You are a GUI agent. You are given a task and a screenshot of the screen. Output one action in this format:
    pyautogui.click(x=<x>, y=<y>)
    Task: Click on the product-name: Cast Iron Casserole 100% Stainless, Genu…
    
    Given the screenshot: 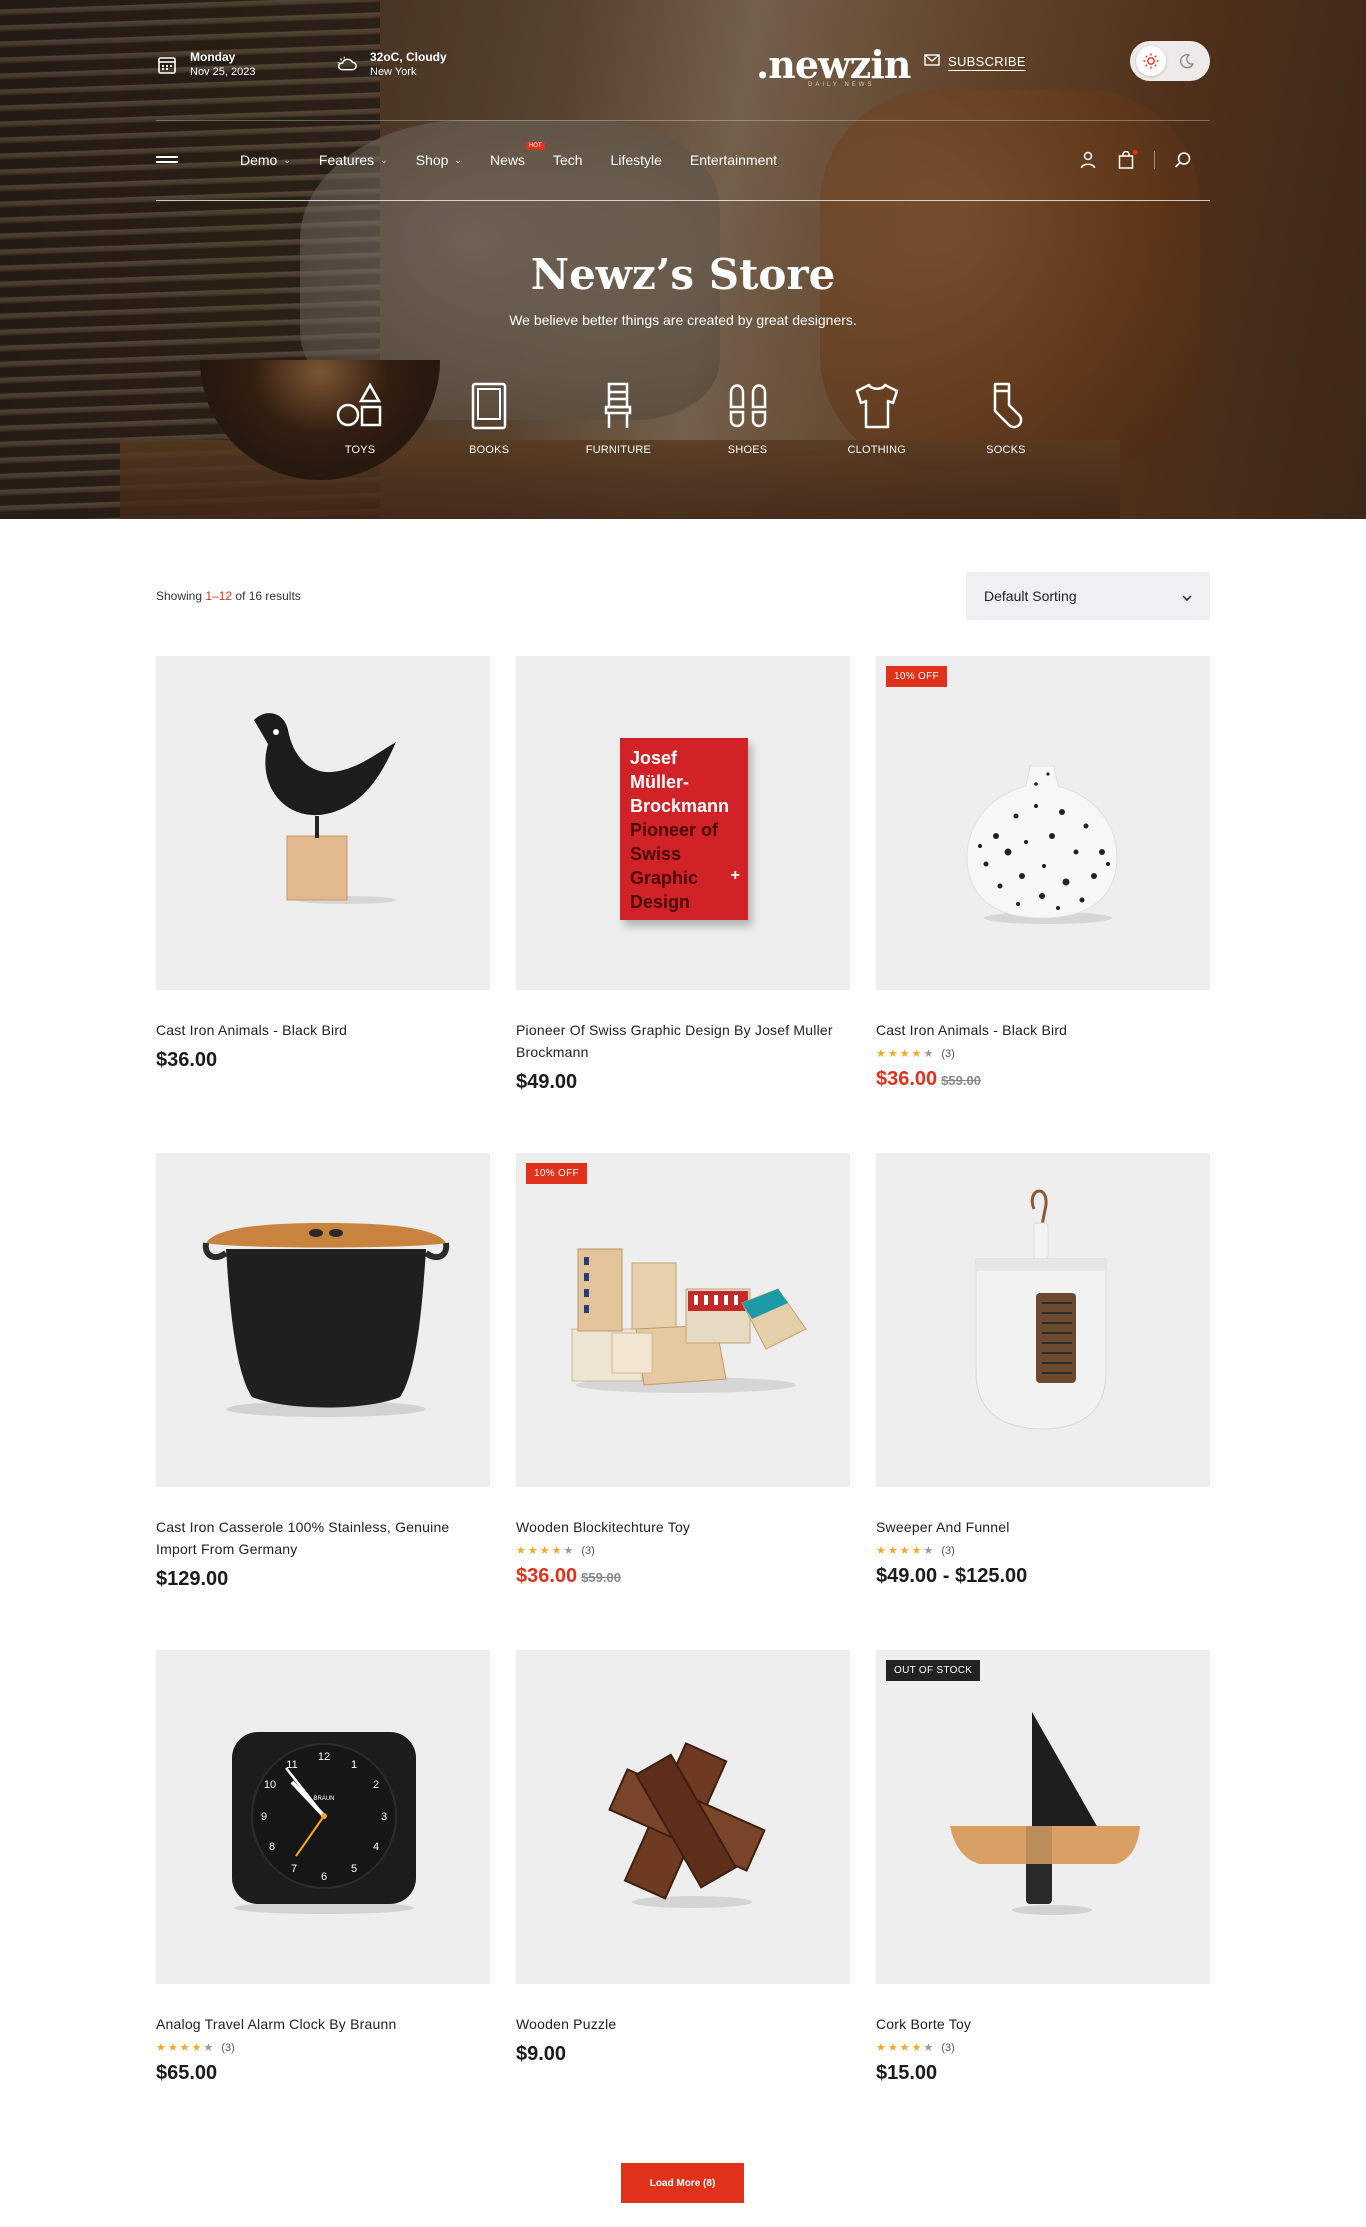 What is the action you would take?
    pyautogui.click(x=323, y=1538)
    